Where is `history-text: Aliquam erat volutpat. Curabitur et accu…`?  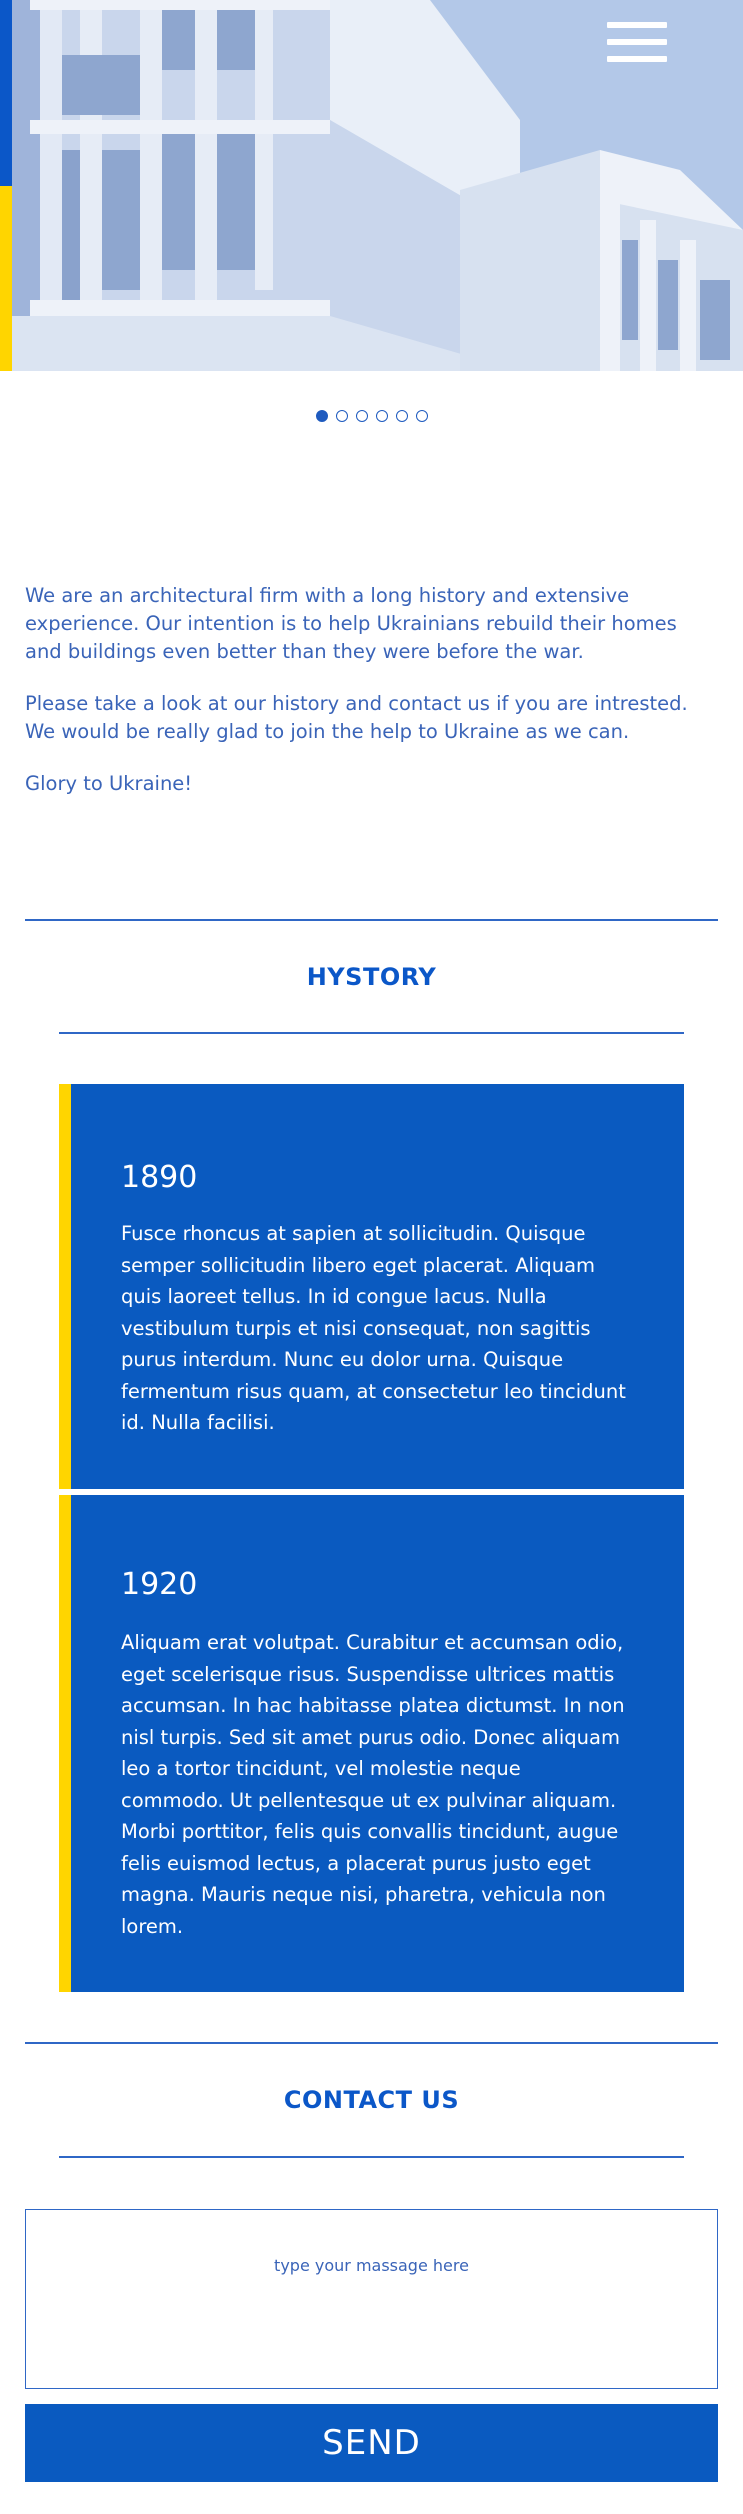
history-text: Aliquam erat volutpat. Curabitur et accu… is located at coordinates (373, 1784).